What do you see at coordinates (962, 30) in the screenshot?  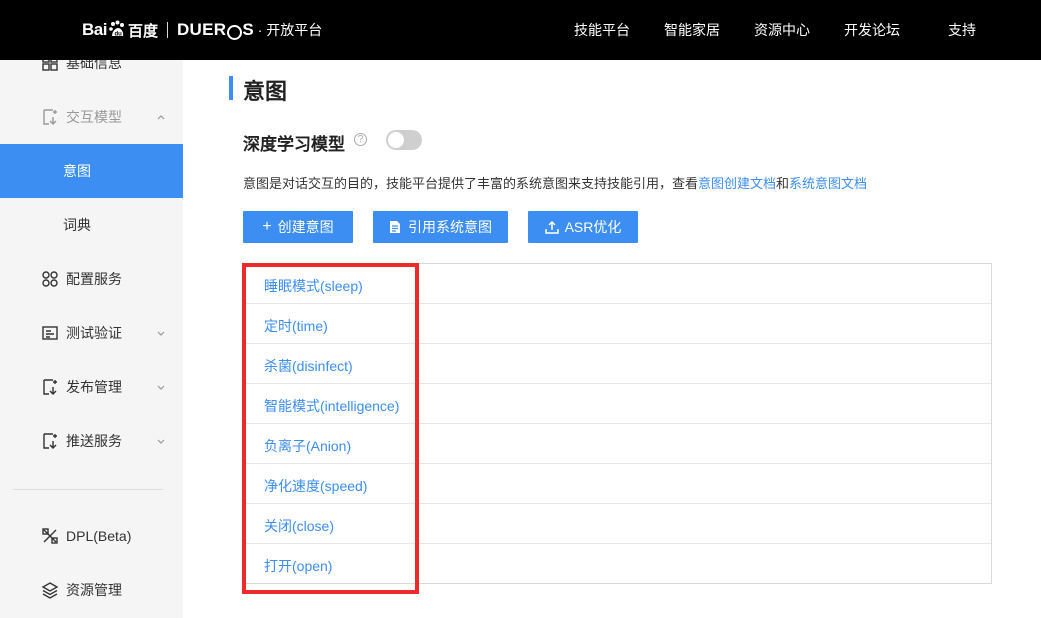 I see `nav-support: 支持` at bounding box center [962, 30].